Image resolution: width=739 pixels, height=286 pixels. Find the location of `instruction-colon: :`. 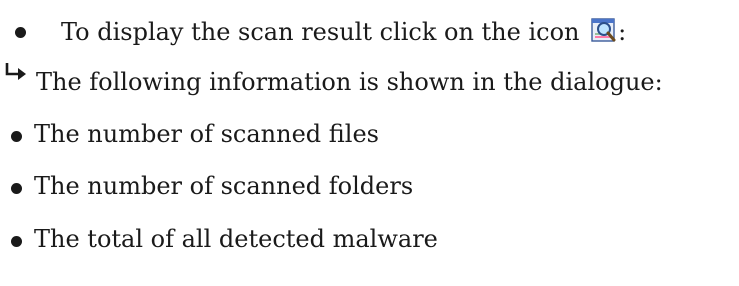

instruction-colon: : is located at coordinates (622, 32).